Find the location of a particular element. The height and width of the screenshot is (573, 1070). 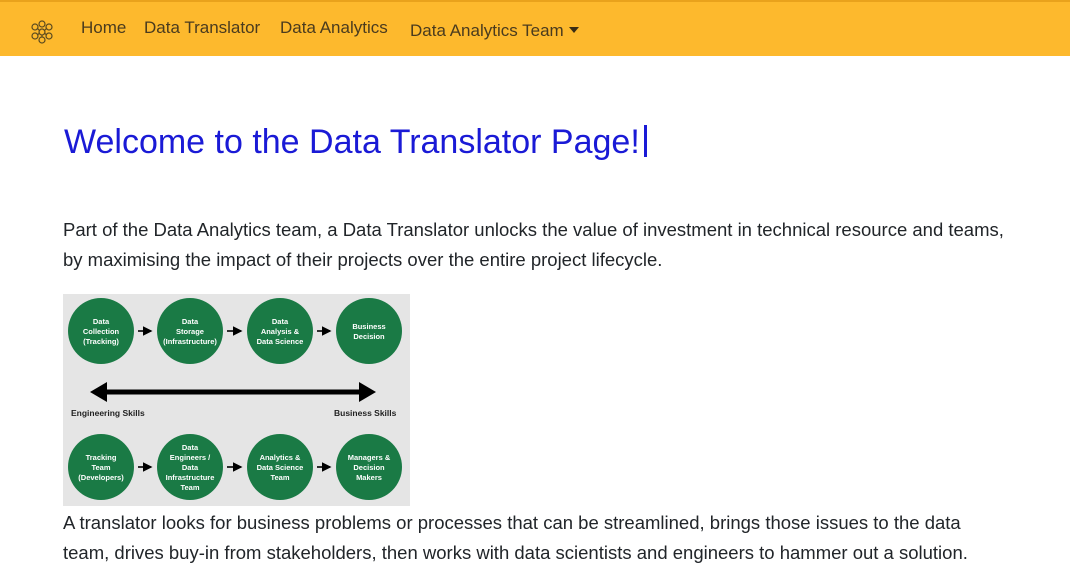

page-title-text: Welcome to the Data Translator Page! is located at coordinates (352, 142).